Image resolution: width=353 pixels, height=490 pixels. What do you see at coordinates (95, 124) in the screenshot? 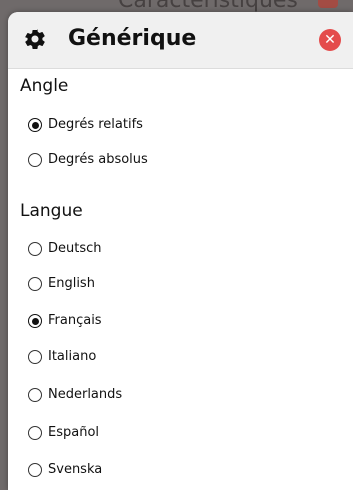
I see `option-label: Degrés relatifs` at bounding box center [95, 124].